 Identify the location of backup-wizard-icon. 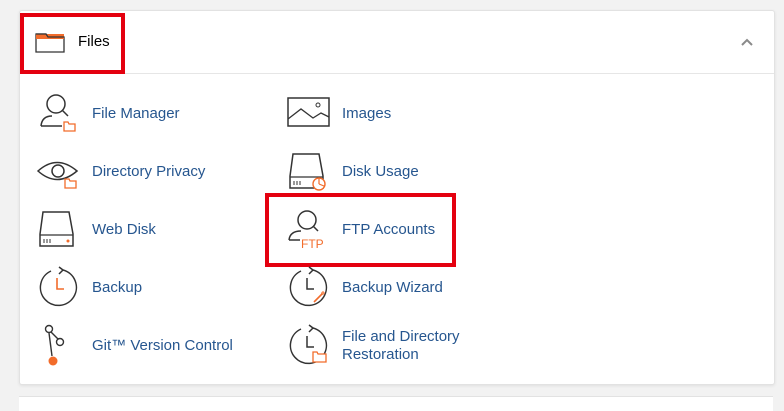
(308, 286).